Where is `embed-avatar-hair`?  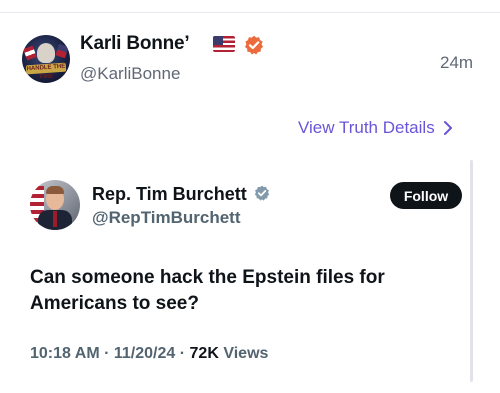
embed-avatar-hair is located at coordinates (55, 190).